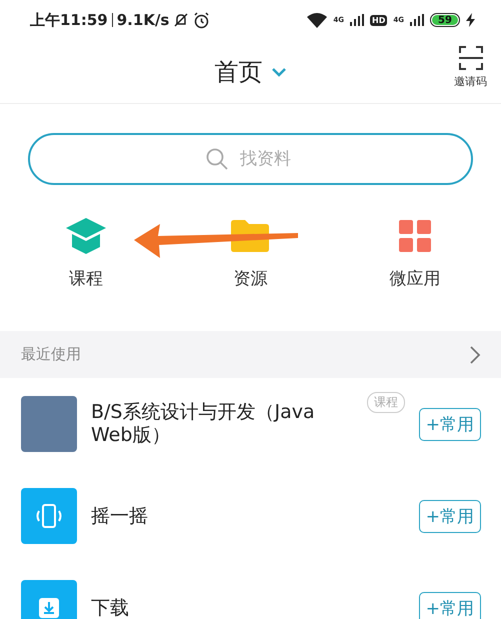  Describe the element at coordinates (414, 272) in the screenshot. I see `shortcut-item: 微应用` at that location.